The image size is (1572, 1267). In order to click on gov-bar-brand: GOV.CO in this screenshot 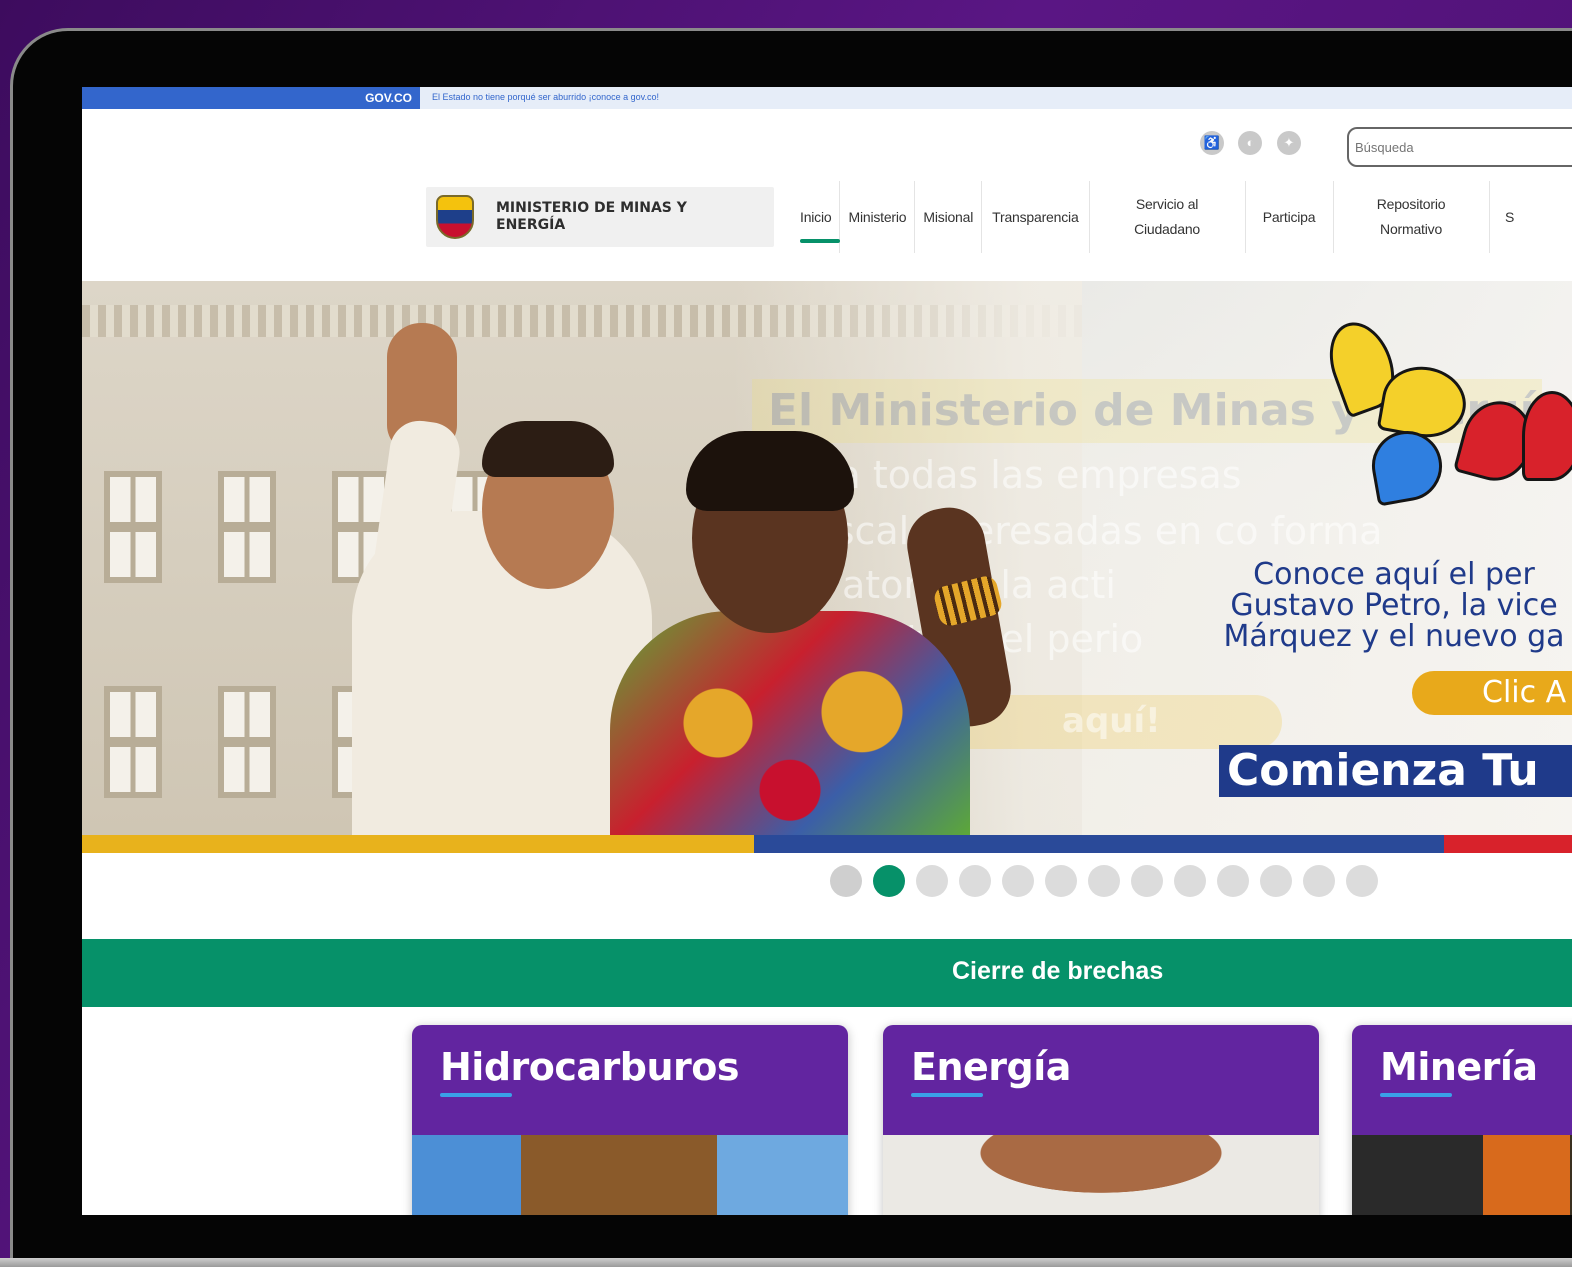, I will do `click(251, 98)`.